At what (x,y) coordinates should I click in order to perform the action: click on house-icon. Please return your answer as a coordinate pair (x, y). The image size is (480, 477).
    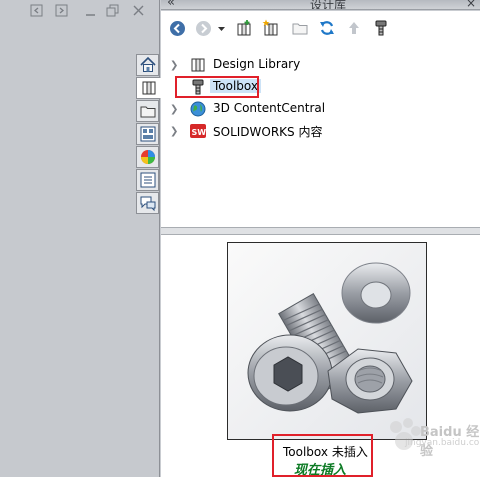
    Looking at the image, I should click on (147, 64).